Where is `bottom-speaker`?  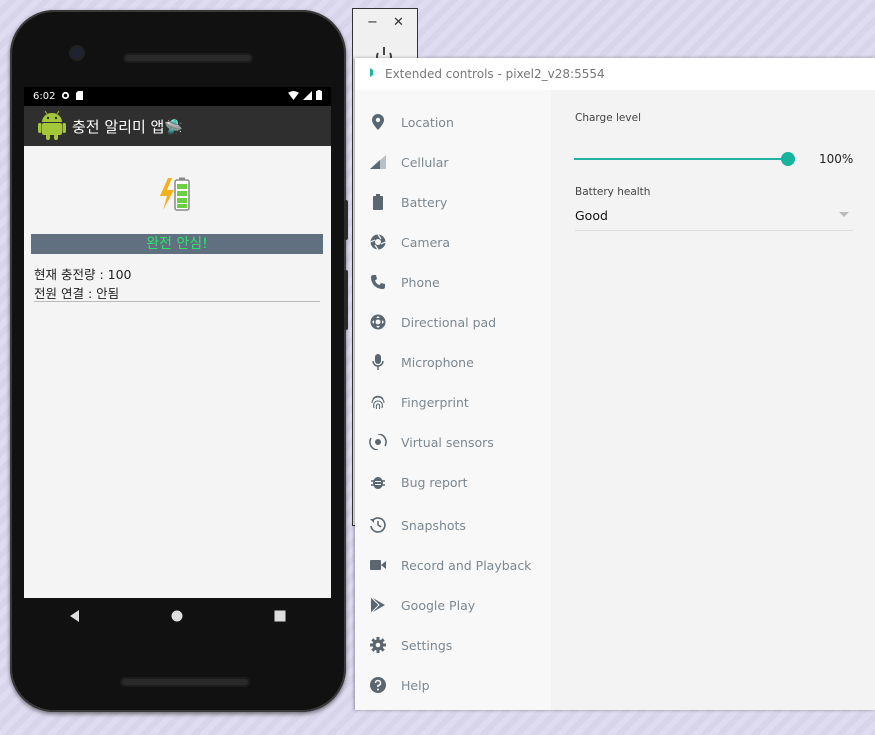 bottom-speaker is located at coordinates (185, 682).